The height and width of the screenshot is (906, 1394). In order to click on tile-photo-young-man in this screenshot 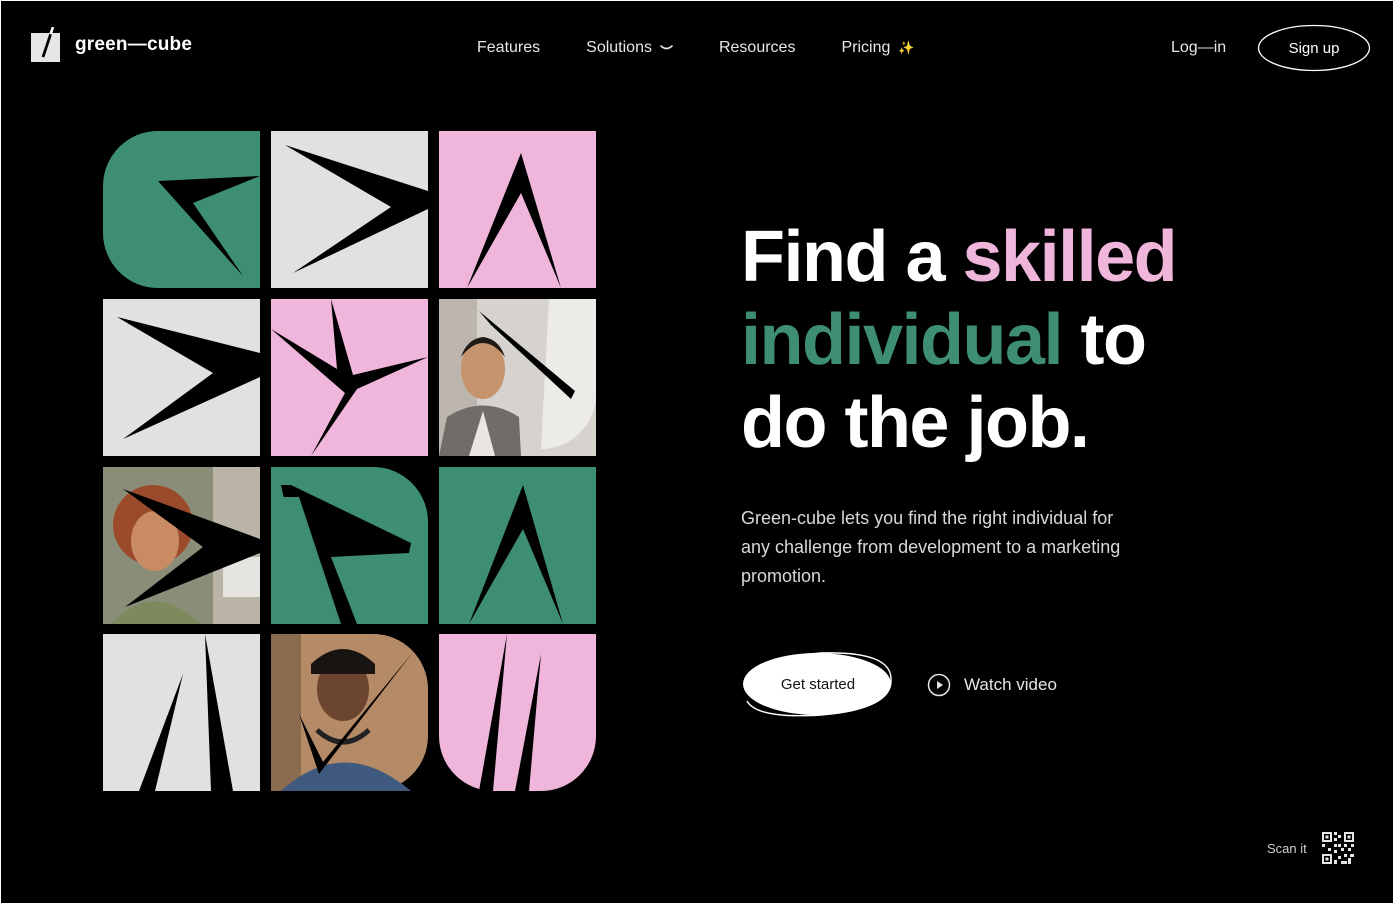, I will do `click(349, 712)`.